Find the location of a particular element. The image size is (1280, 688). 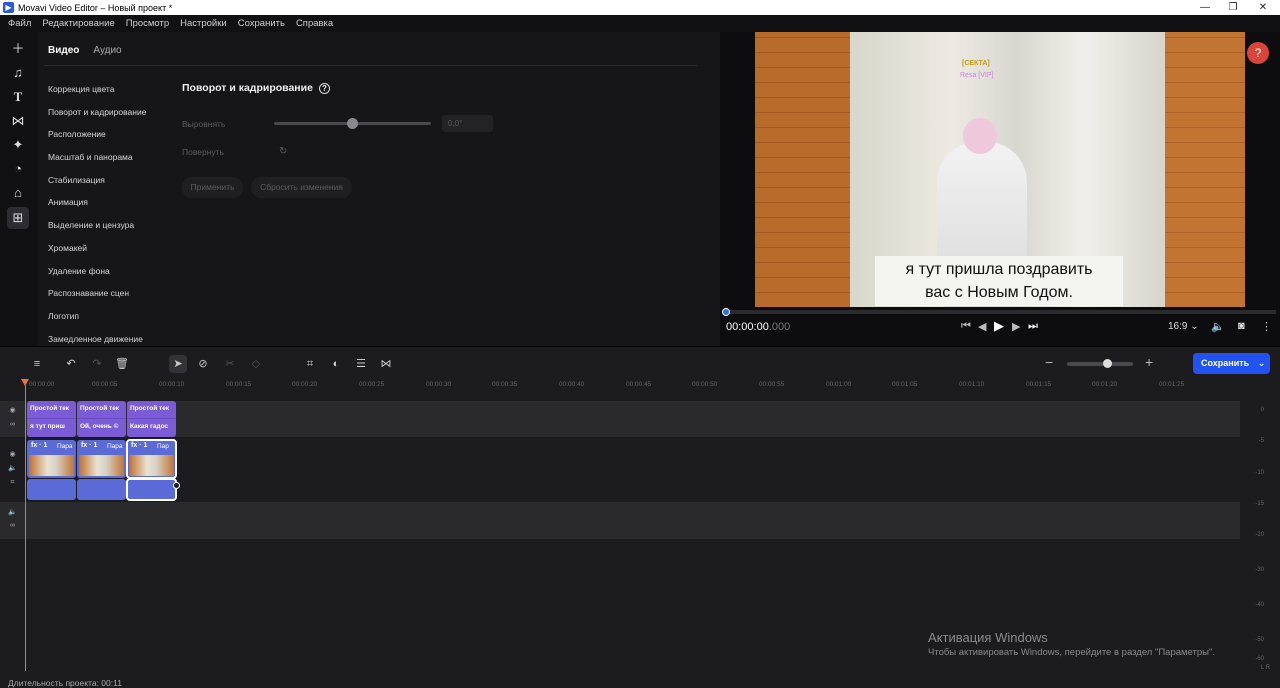

rotate-icon: ↻ is located at coordinates (283, 151).